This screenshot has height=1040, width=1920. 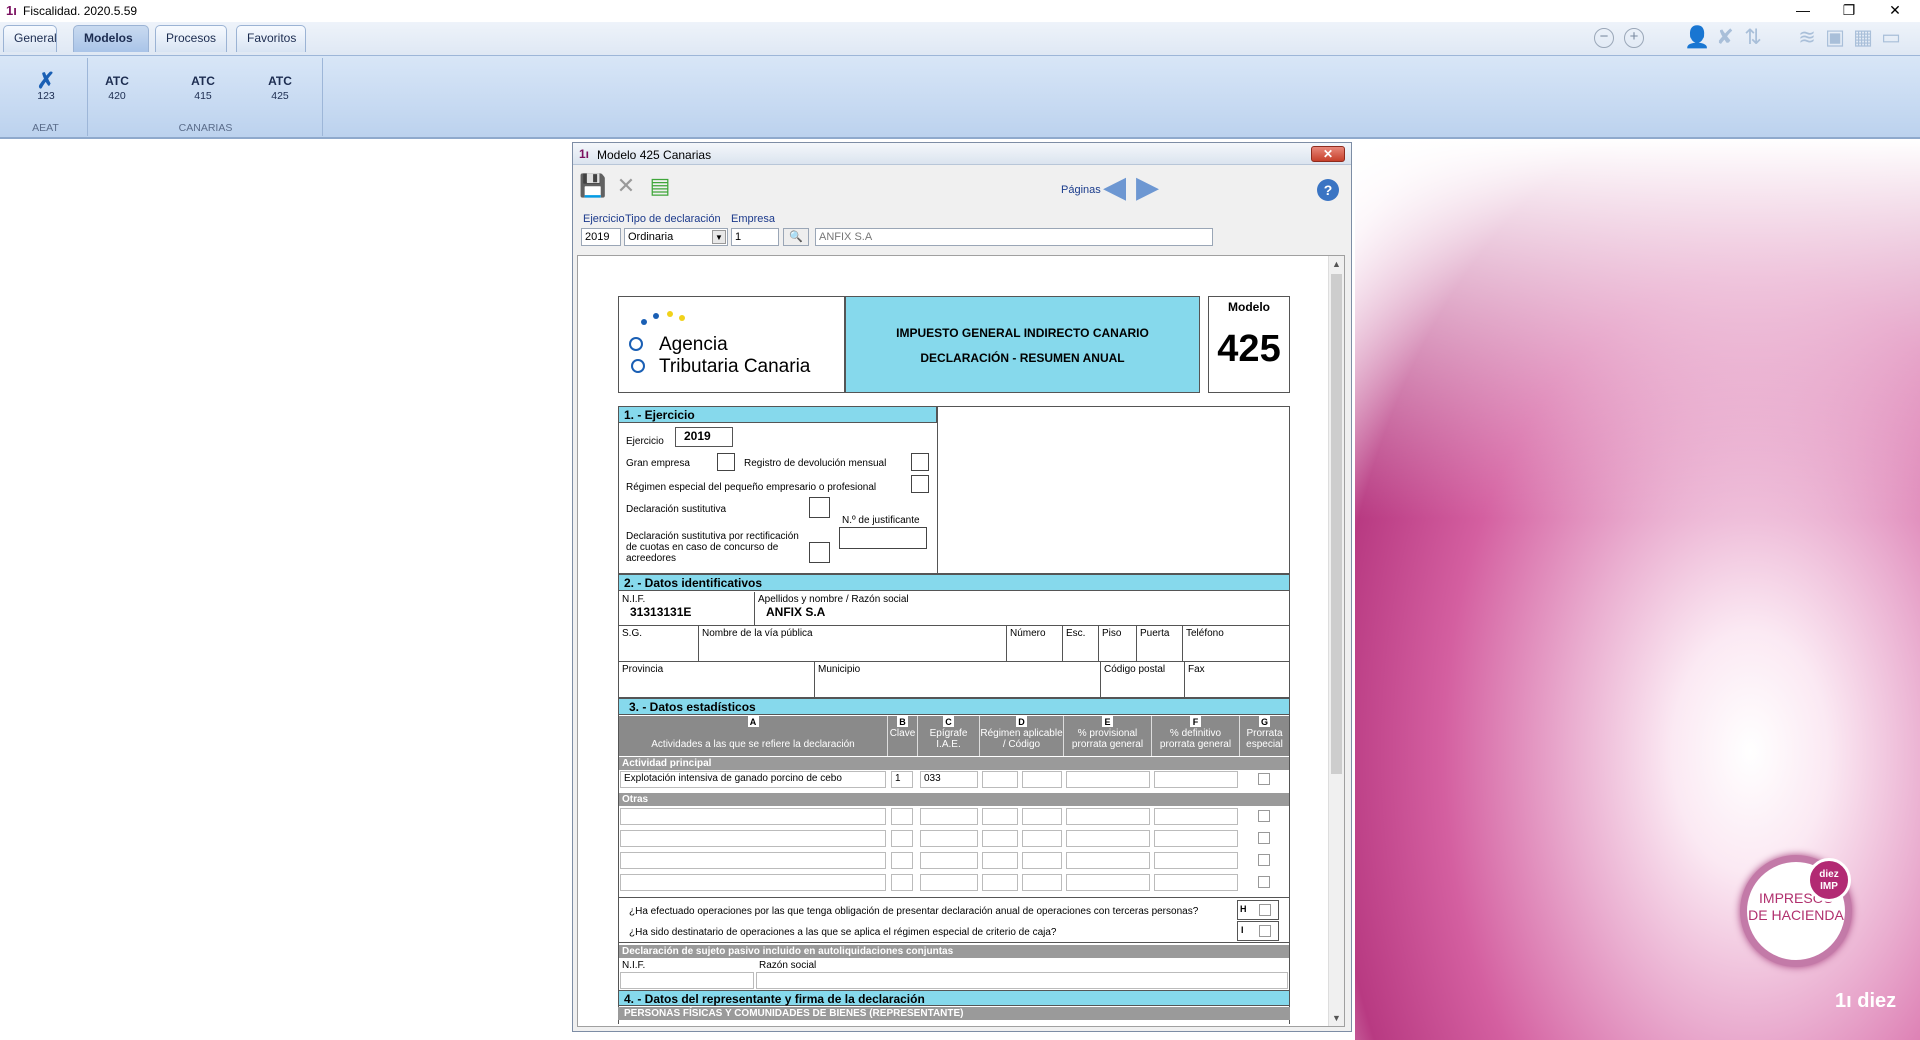 I want to click on dialog-close-button: ✕, so click(x=1328, y=154).